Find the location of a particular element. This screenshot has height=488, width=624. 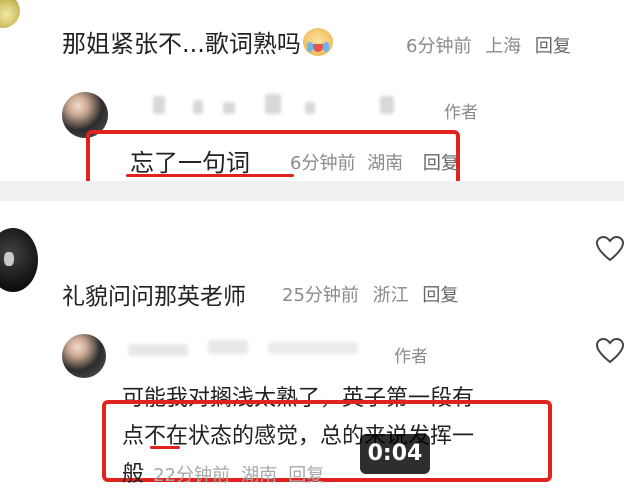

reply-meta: 6分钟前 湖南 回复 is located at coordinates (374, 162).